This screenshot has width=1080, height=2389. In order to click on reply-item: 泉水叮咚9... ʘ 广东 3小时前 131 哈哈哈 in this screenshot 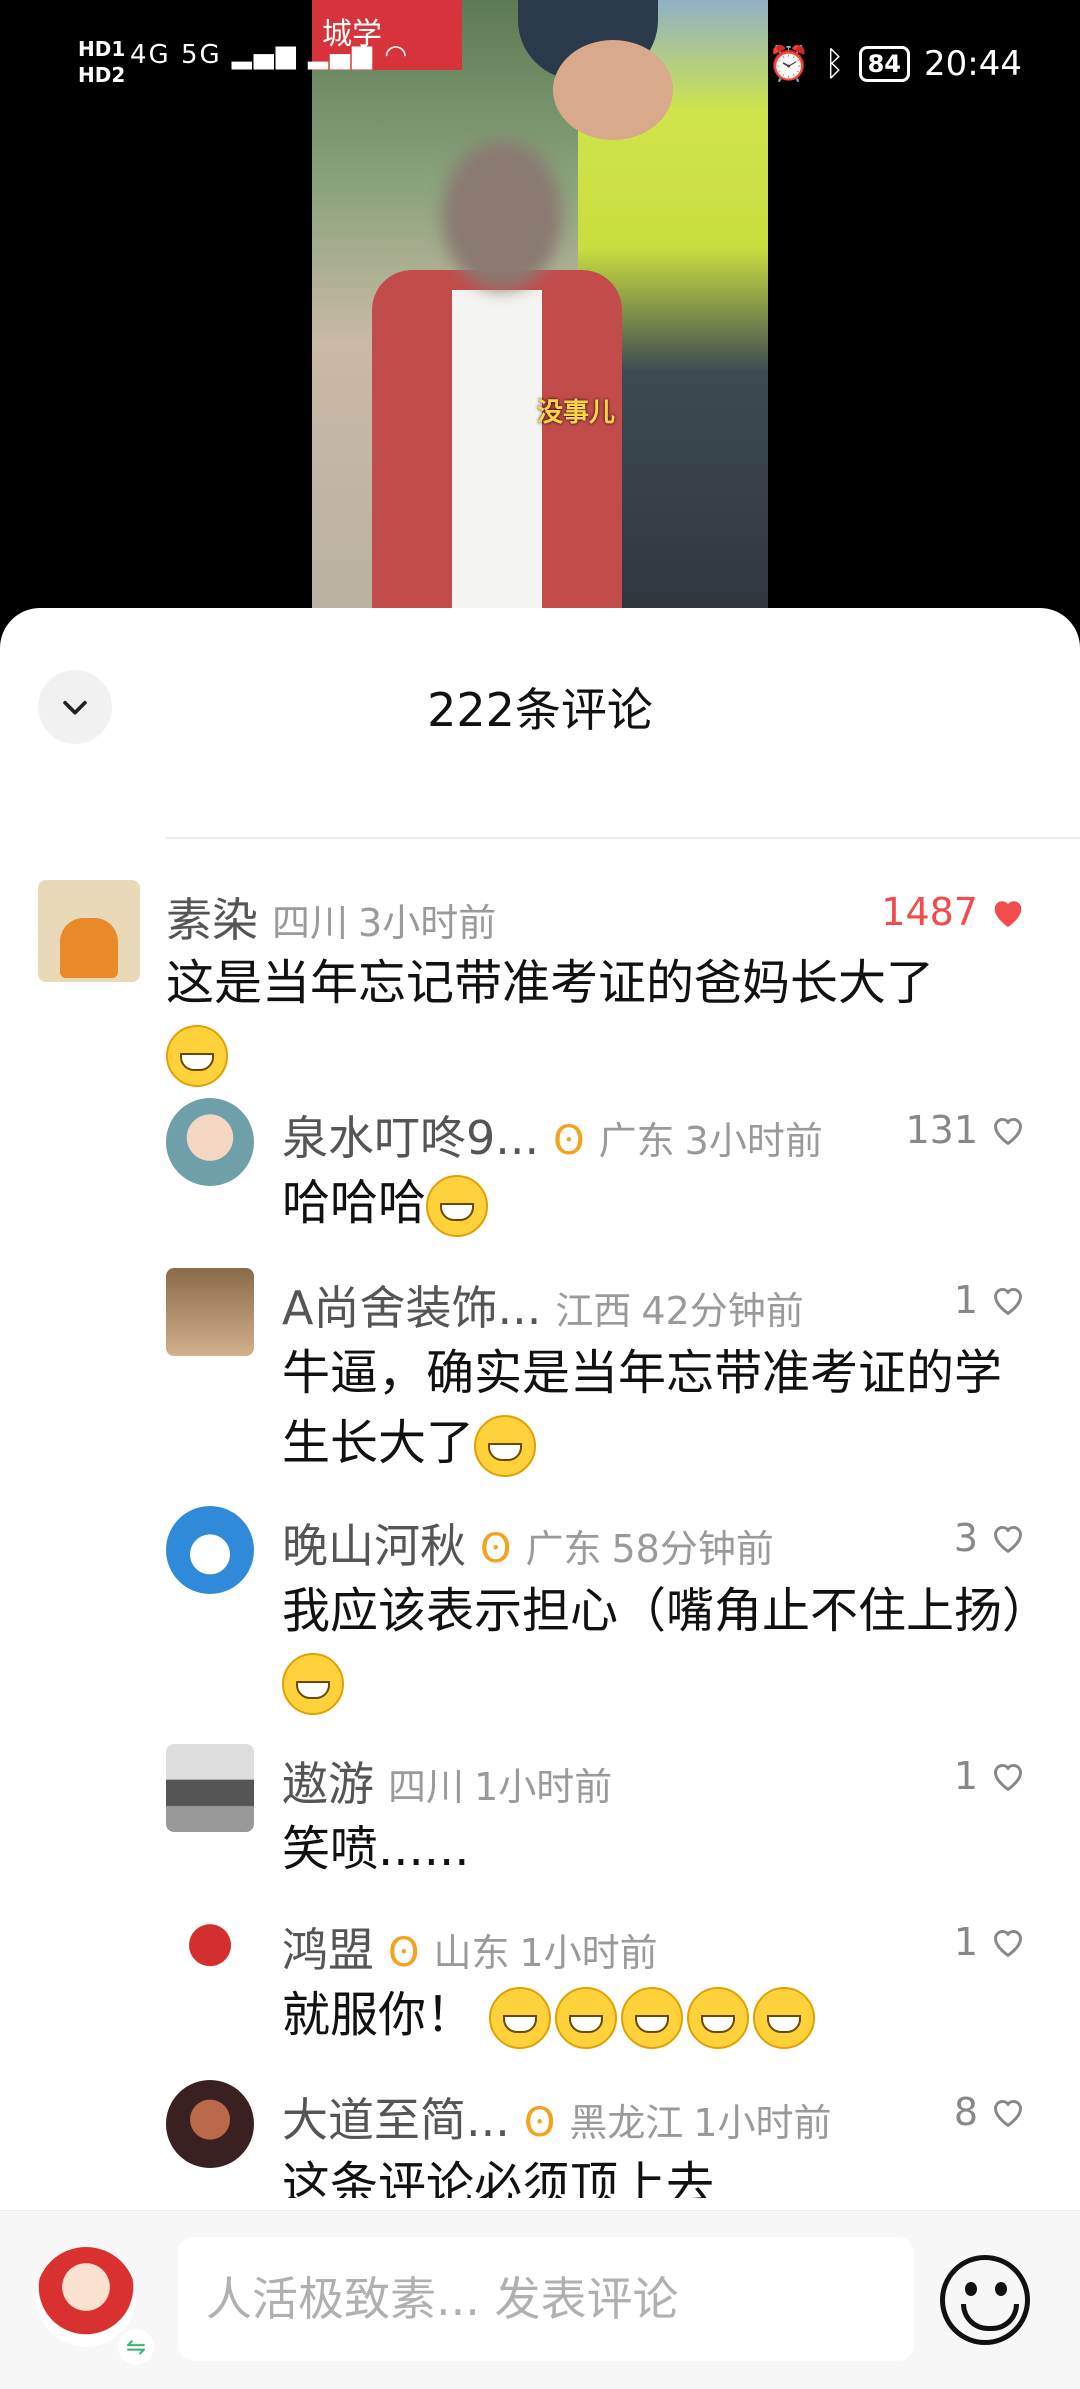, I will do `click(540, 1183)`.